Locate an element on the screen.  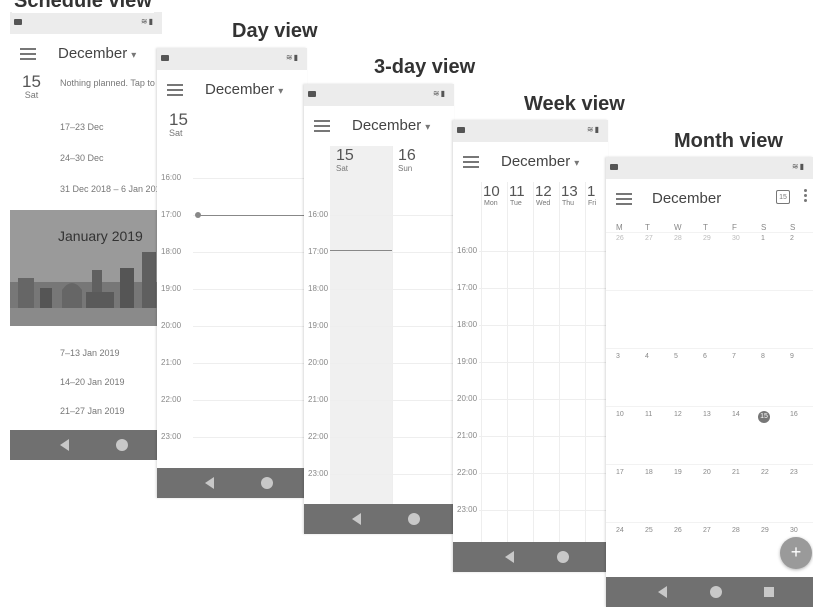
today-cell: 15 is located at coordinates (764, 417).